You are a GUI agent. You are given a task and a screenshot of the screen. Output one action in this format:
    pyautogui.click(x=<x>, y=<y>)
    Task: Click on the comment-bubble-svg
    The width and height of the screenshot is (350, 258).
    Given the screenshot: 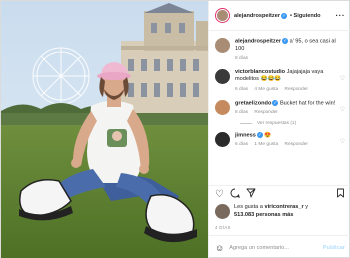 What is the action you would take?
    pyautogui.click(x=235, y=193)
    